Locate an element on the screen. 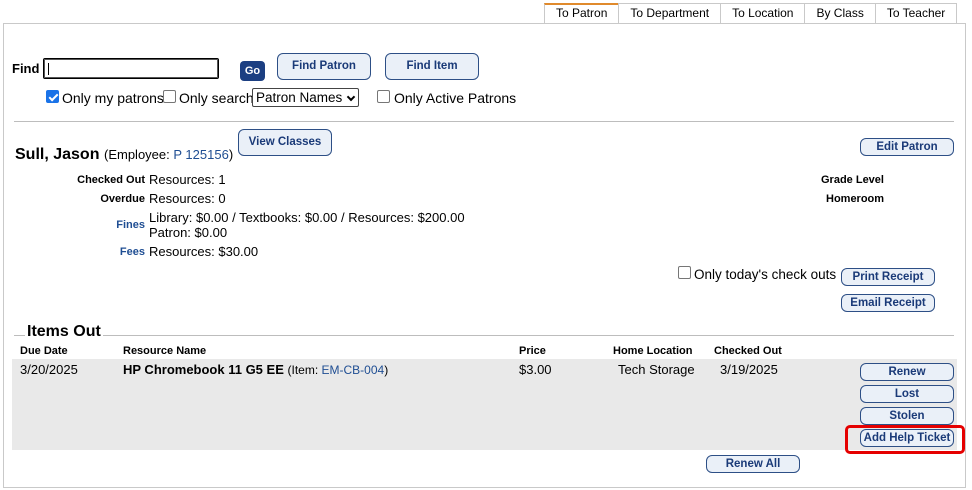  find-label: Find is located at coordinates (26, 68).